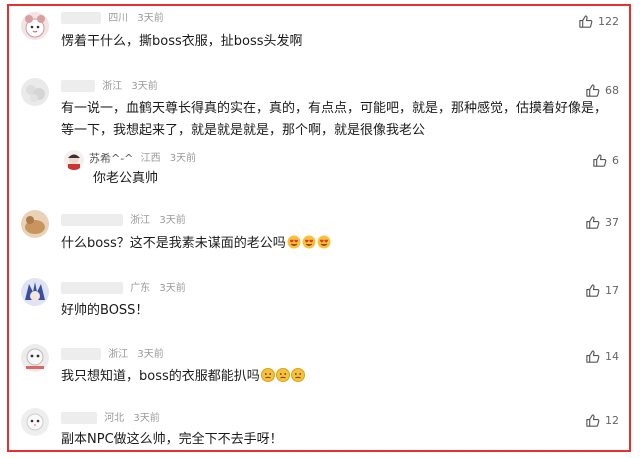  What do you see at coordinates (615, 160) in the screenshot?
I see `like-count: 6` at bounding box center [615, 160].